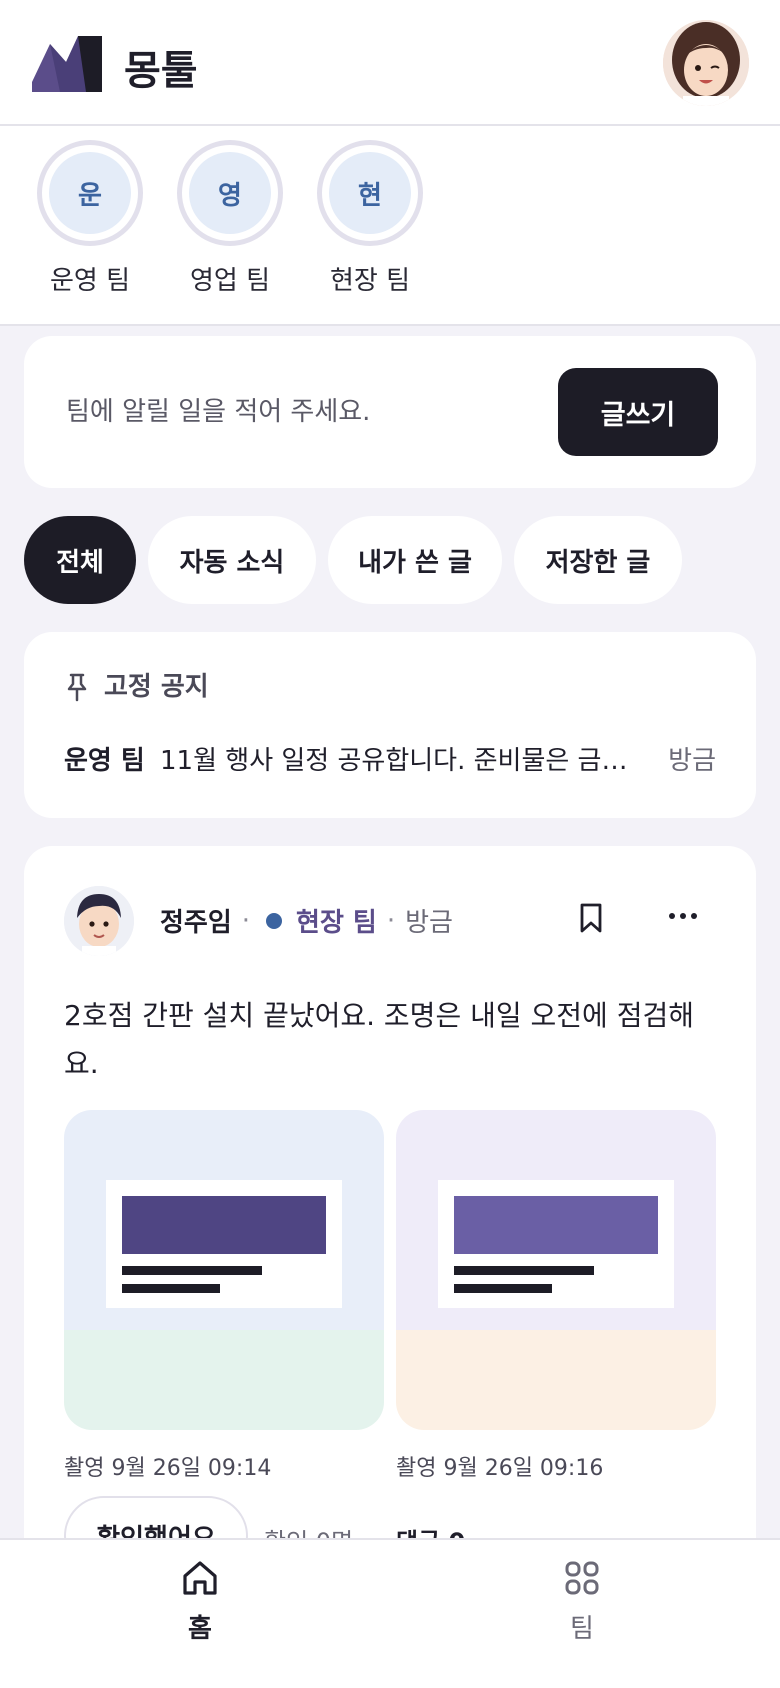  Describe the element at coordinates (156, 687) in the screenshot. I see `pinned-title: 고정 공지` at that location.